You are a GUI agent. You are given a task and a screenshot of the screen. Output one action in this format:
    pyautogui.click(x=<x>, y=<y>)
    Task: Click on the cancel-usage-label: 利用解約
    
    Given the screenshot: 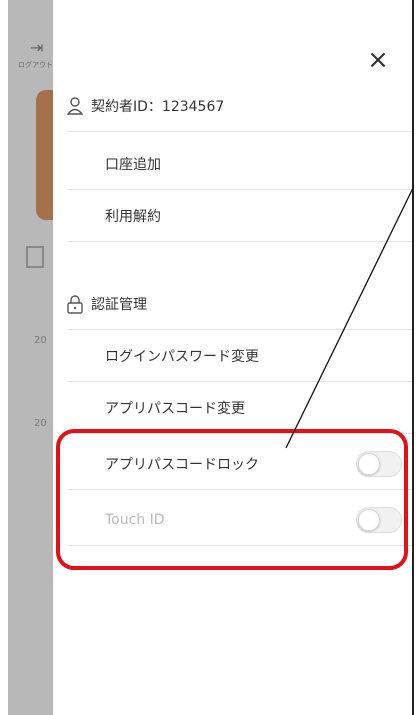 What is the action you would take?
    pyautogui.click(x=133, y=216)
    